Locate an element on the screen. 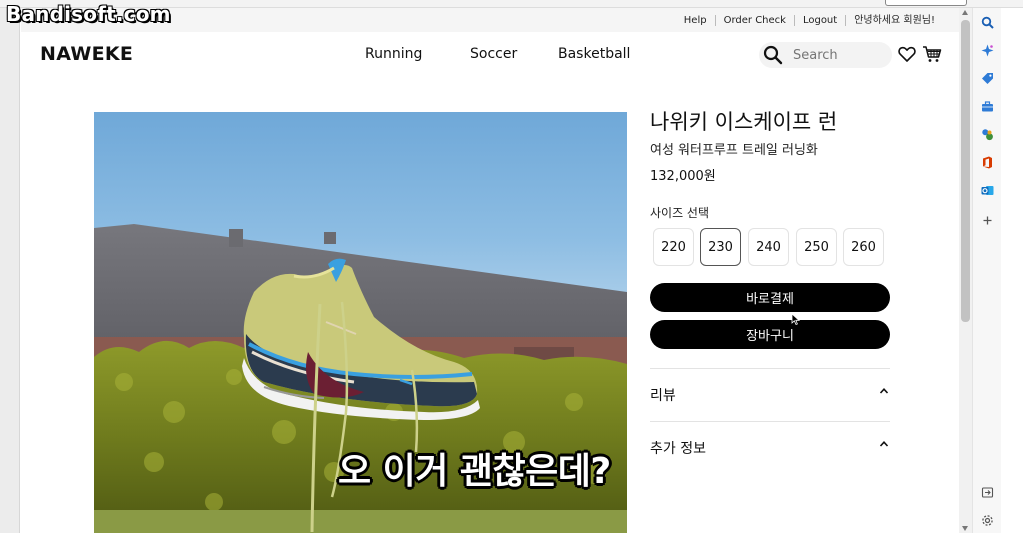 The width and height of the screenshot is (1023, 533). buy-now-button: 바로결제 is located at coordinates (770, 297).